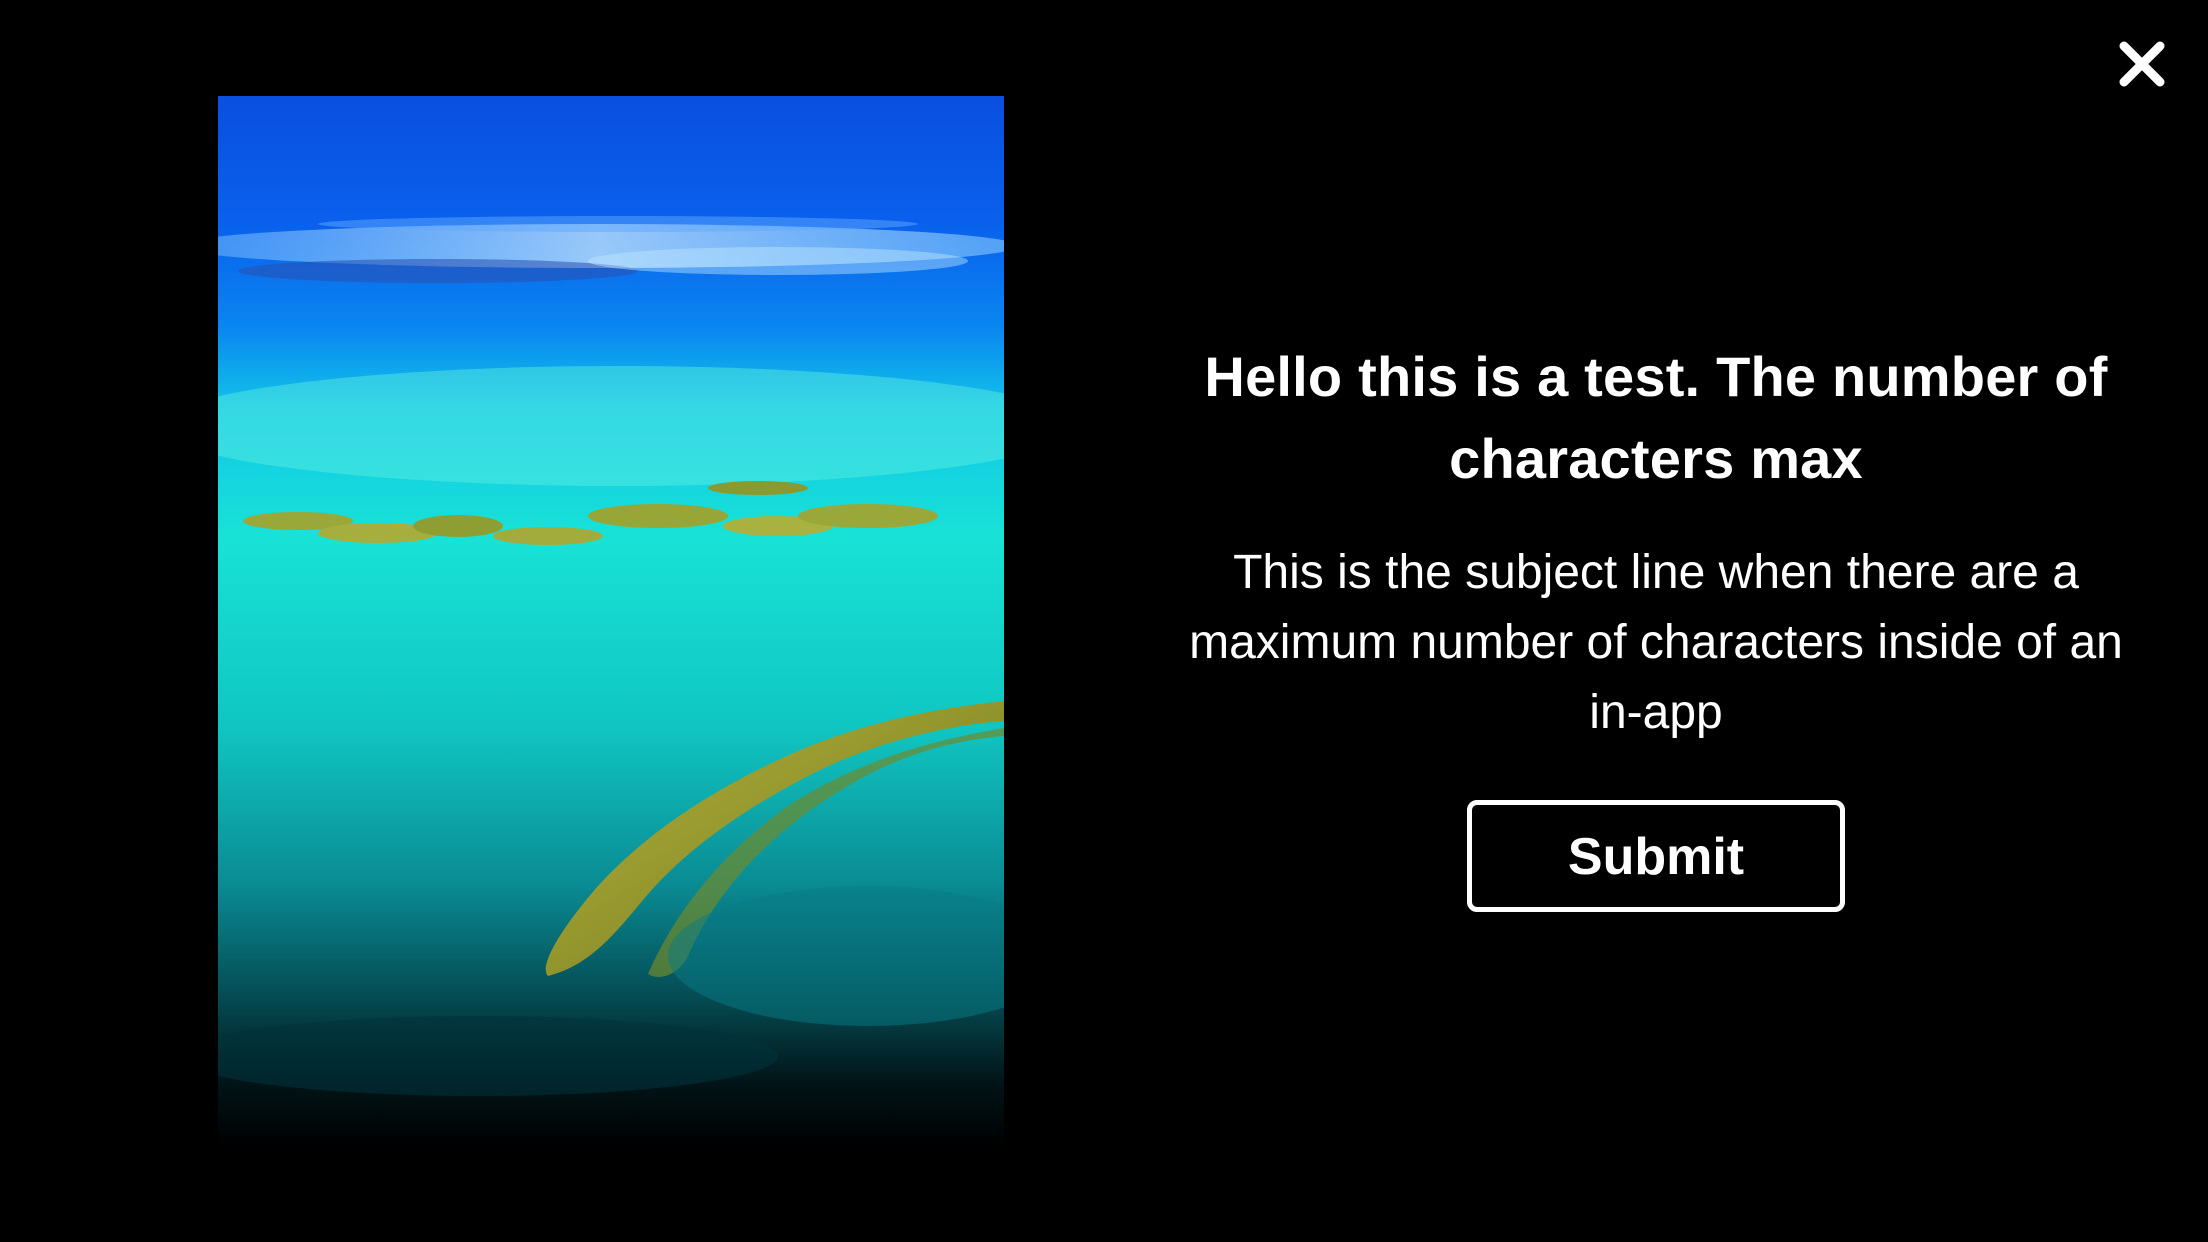  I want to click on submit-button: Submit, so click(1656, 856).